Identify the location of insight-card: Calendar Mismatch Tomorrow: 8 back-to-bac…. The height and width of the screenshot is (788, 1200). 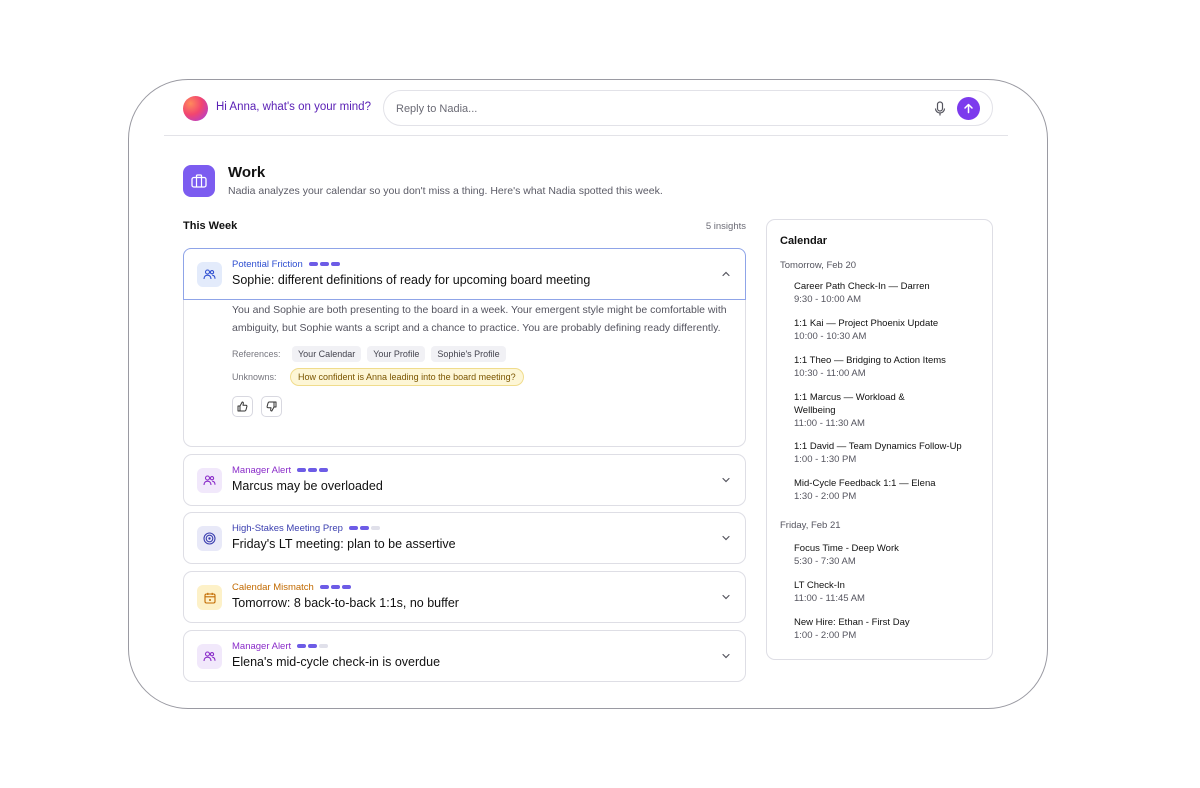
(464, 597).